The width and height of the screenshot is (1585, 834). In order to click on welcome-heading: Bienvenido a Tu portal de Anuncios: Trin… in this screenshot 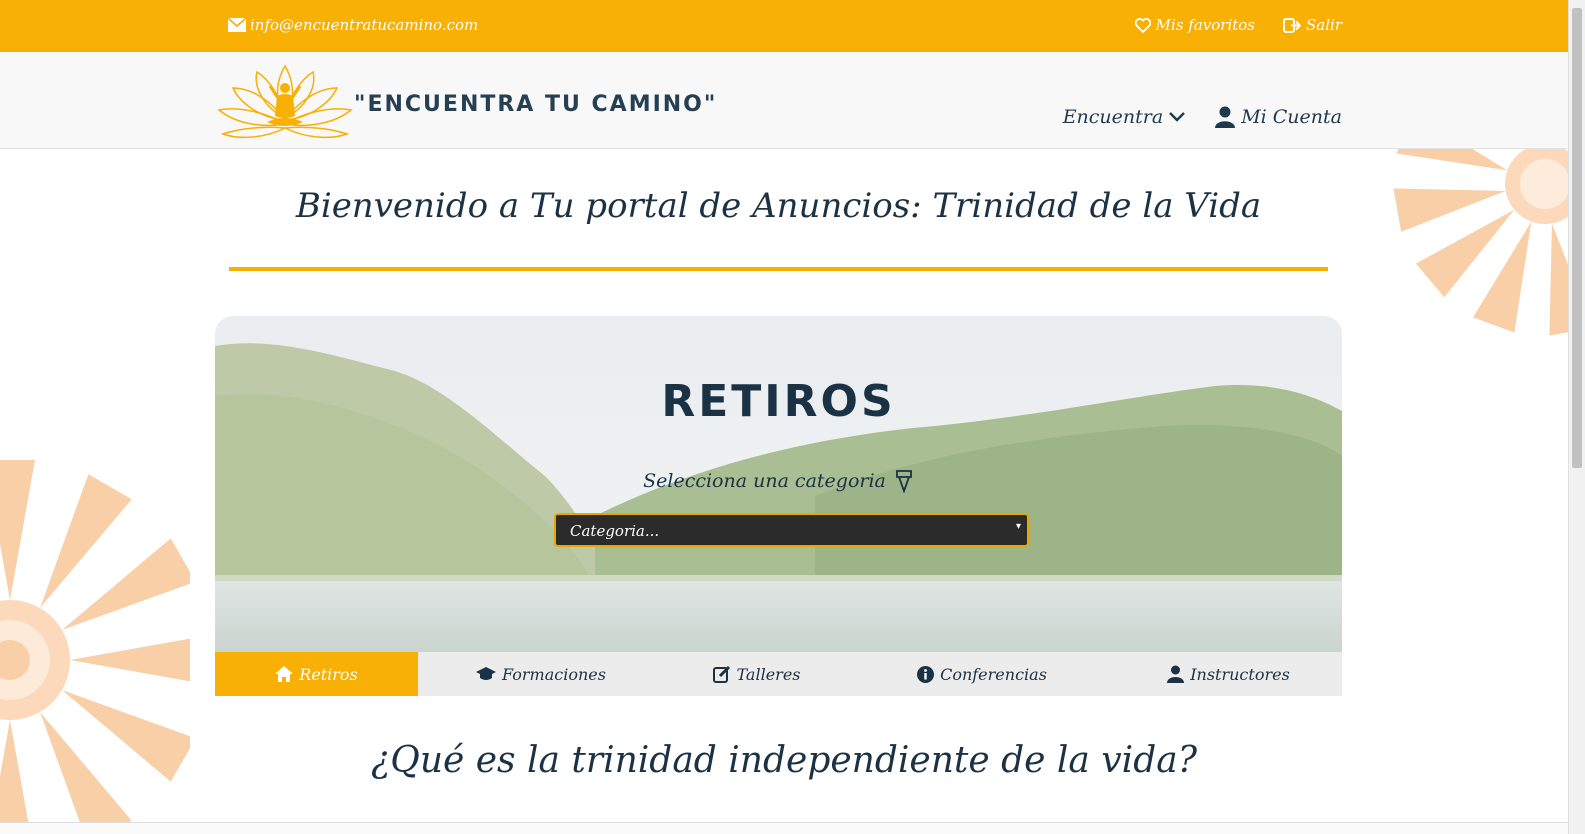, I will do `click(778, 206)`.